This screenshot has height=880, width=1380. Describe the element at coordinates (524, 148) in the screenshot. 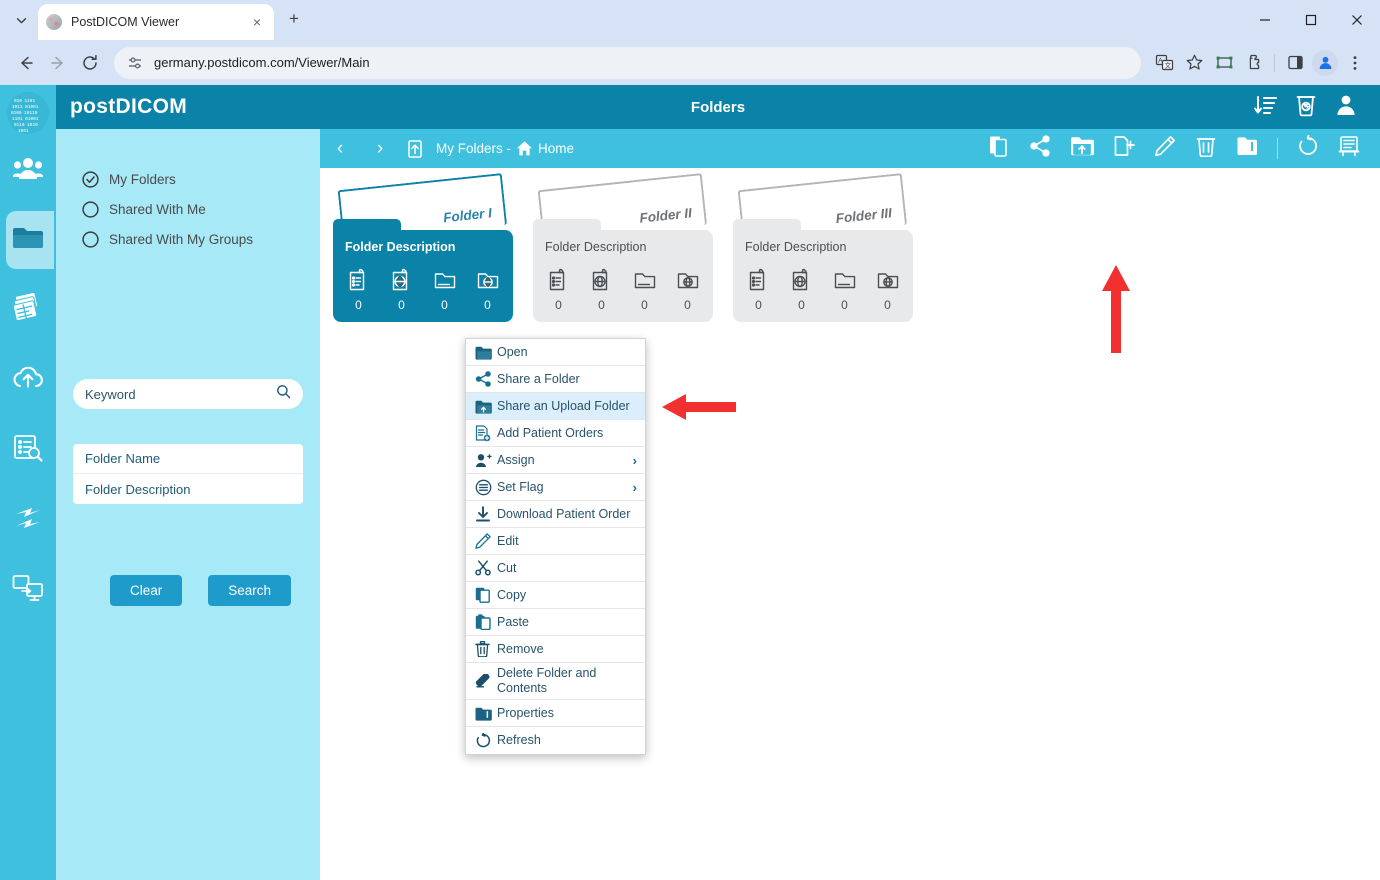

I see `home-icon` at that location.